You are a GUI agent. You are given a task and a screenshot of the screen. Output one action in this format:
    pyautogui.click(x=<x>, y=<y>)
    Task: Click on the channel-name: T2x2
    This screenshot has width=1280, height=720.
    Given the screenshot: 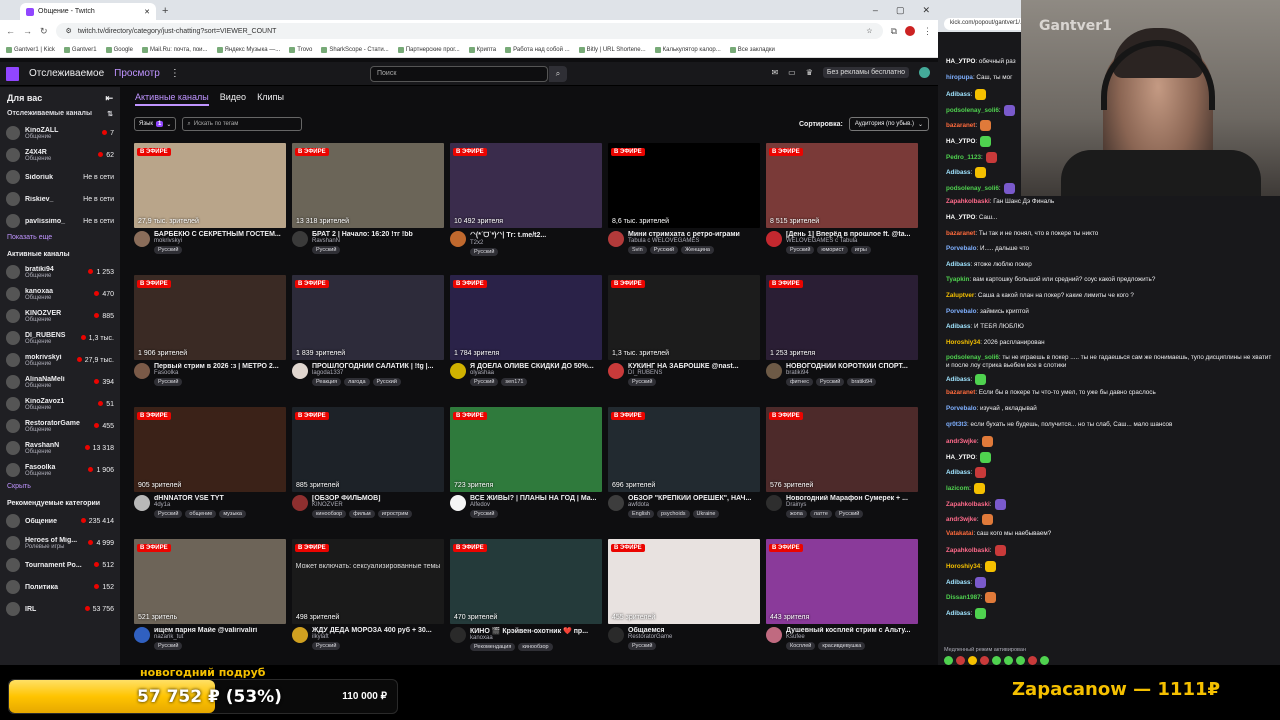 What is the action you would take?
    pyautogui.click(x=536, y=243)
    